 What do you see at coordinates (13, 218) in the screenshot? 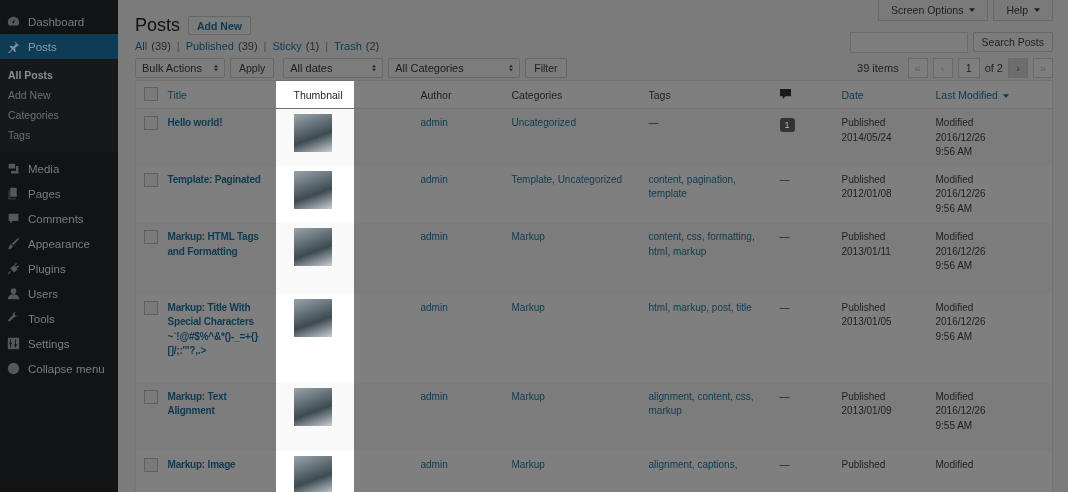
I see `comment-icon` at bounding box center [13, 218].